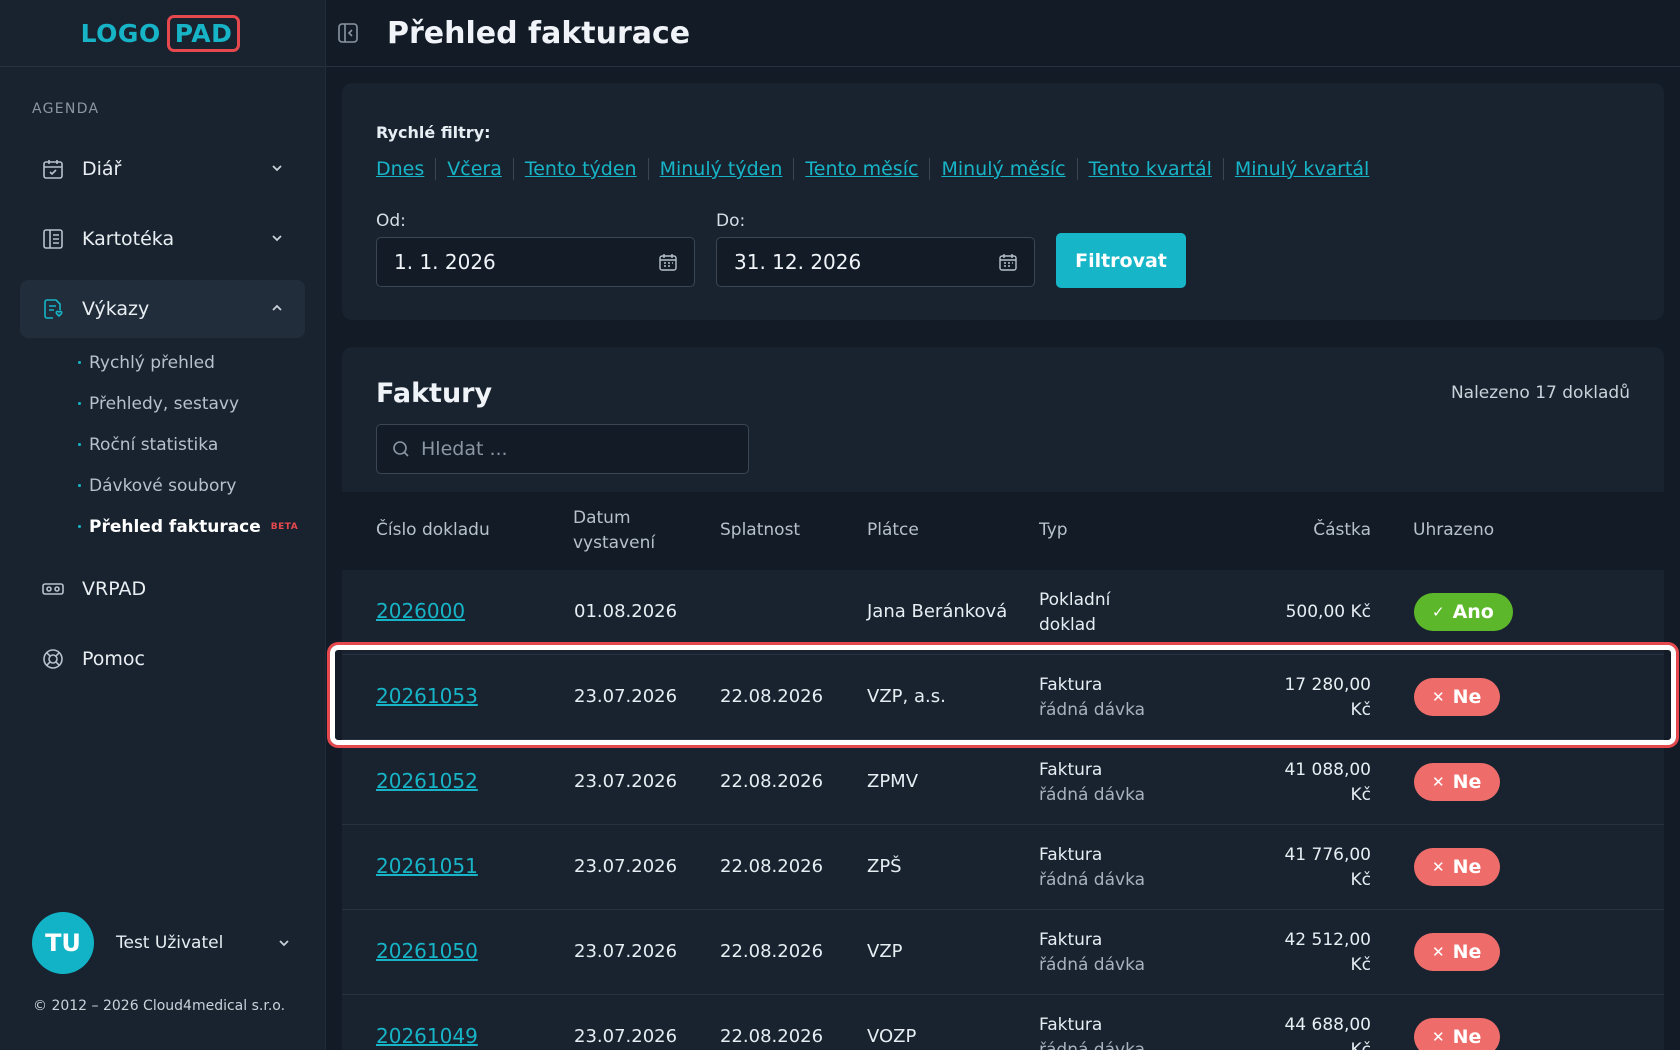  Describe the element at coordinates (427, 866) in the screenshot. I see `invoice-number-link: 20261051` at that location.